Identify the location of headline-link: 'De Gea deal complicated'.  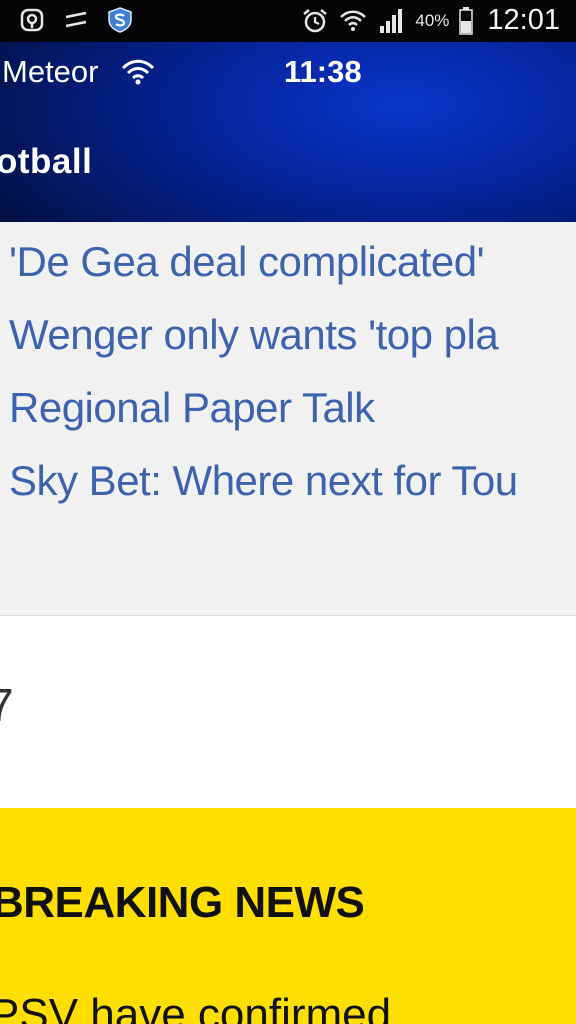
(247, 262).